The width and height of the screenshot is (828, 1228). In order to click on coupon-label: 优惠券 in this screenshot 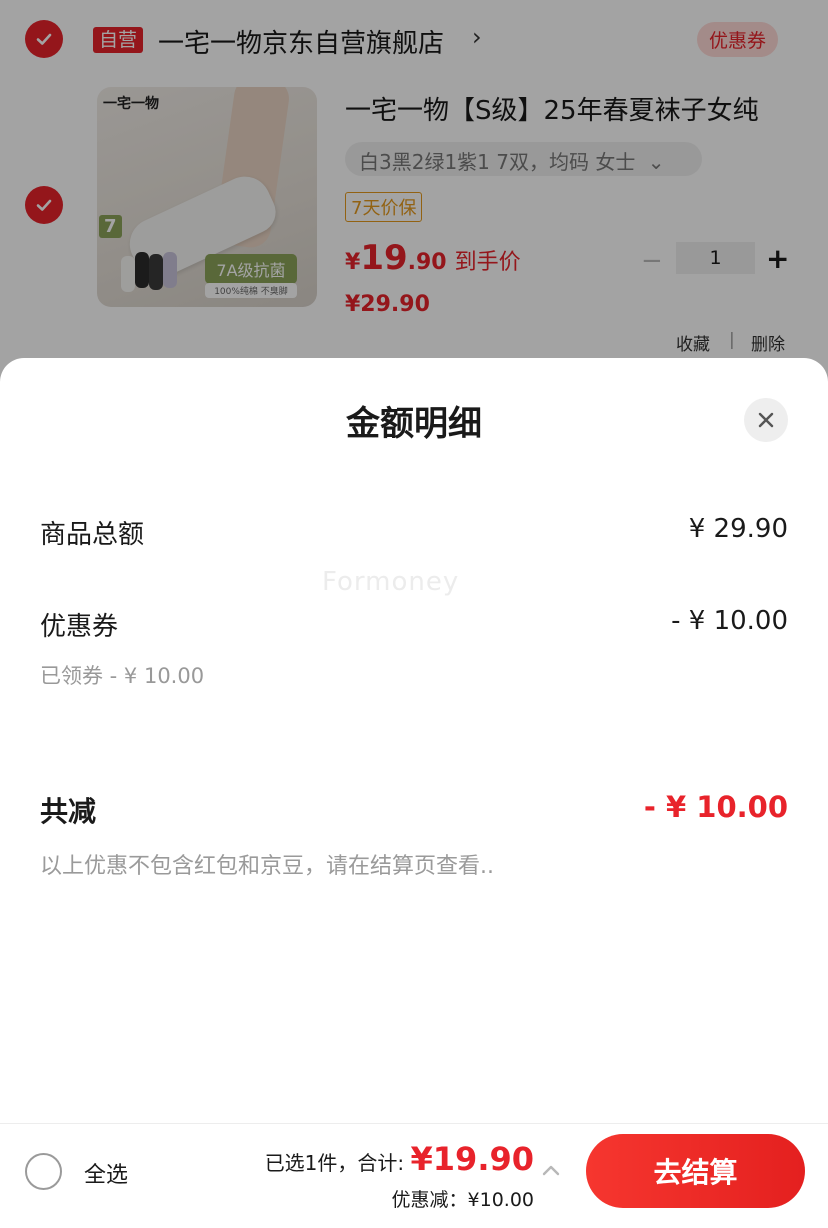, I will do `click(79, 627)`.